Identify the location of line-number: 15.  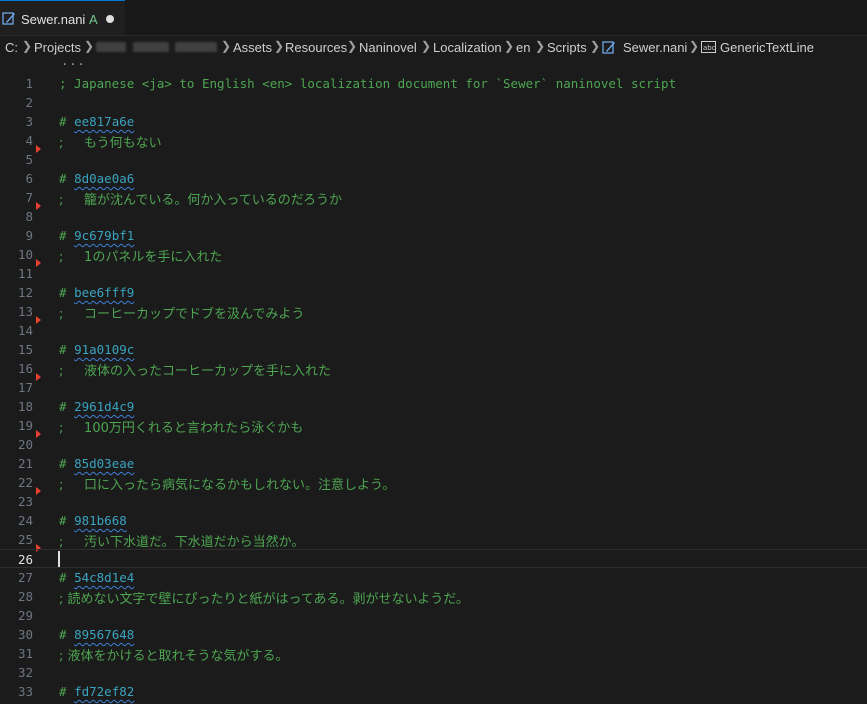
(25, 349).